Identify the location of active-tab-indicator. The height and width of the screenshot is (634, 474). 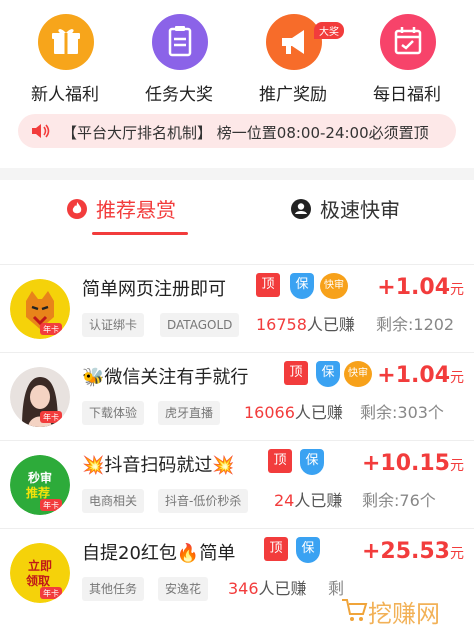
(140, 233).